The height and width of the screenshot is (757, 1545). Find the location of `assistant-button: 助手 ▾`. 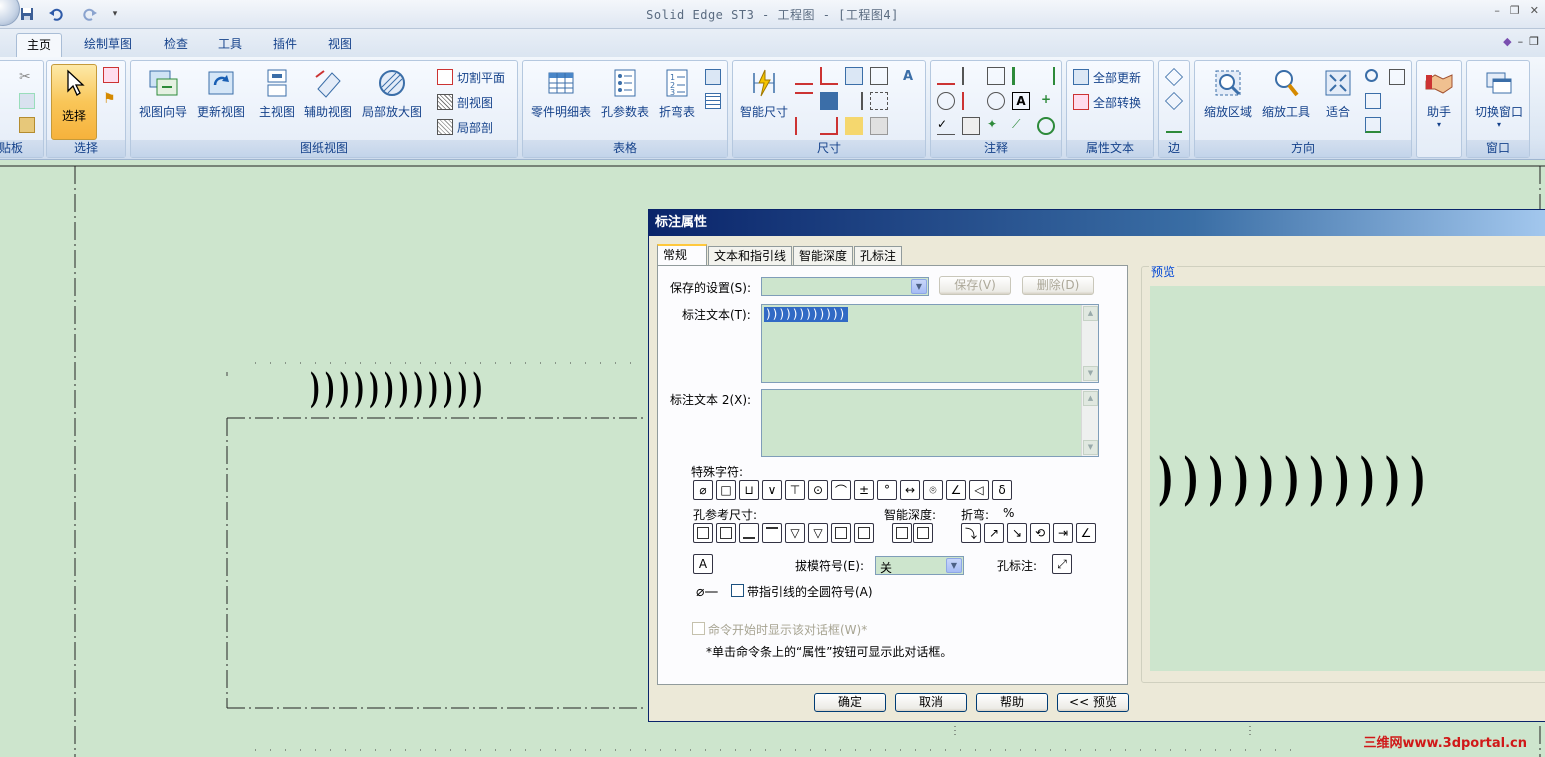

assistant-button: 助手 ▾ is located at coordinates (1439, 97).